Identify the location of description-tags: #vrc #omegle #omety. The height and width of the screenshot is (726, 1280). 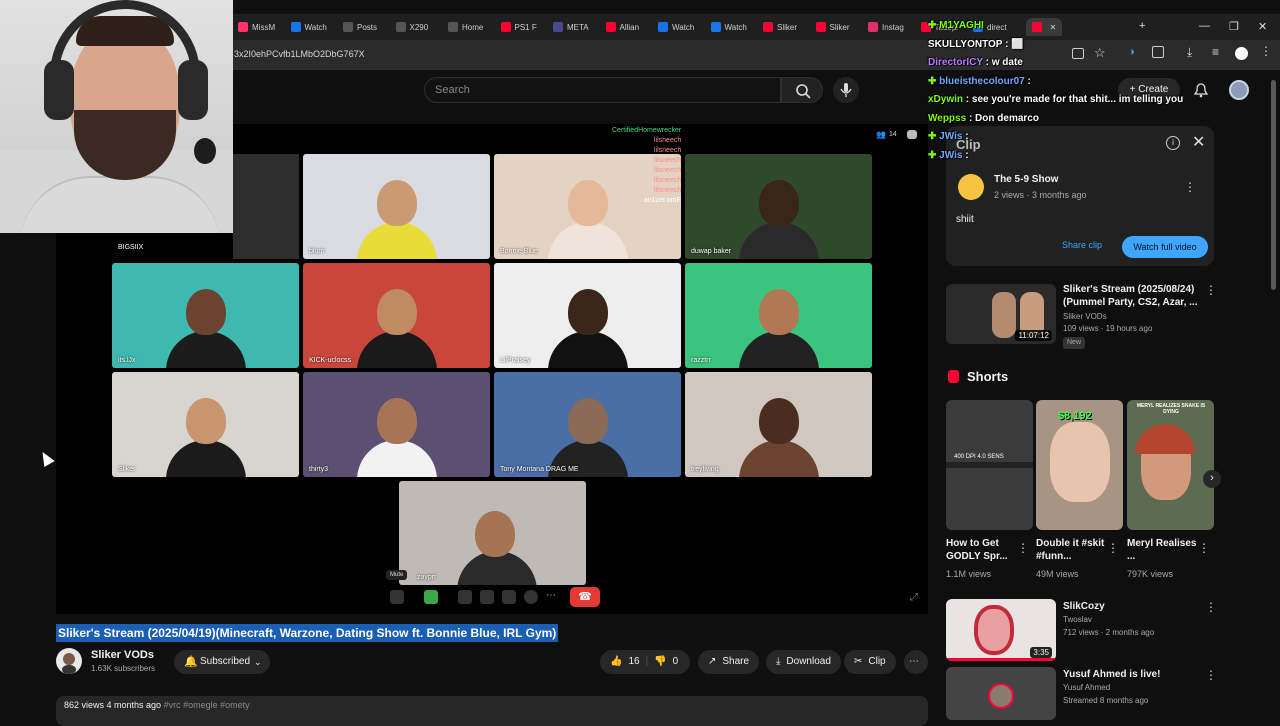
(207, 705).